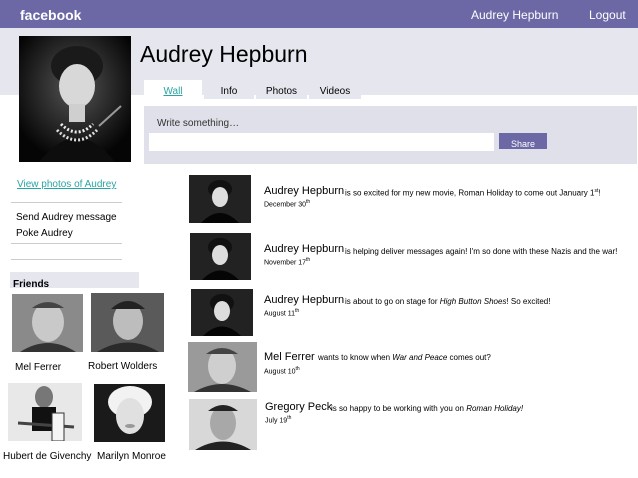 This screenshot has height=478, width=638. What do you see at coordinates (287, 204) in the screenshot?
I see `post-date: December 30th` at bounding box center [287, 204].